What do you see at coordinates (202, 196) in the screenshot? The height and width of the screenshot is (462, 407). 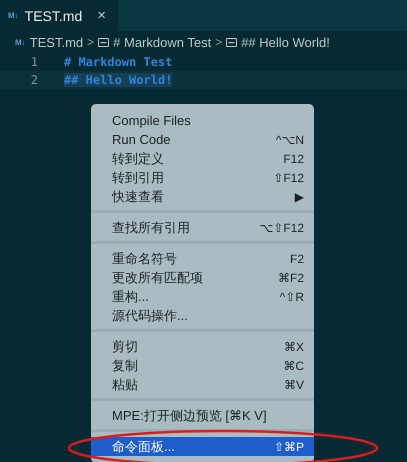 I see `menu-item: 快速查看 ▶` at bounding box center [202, 196].